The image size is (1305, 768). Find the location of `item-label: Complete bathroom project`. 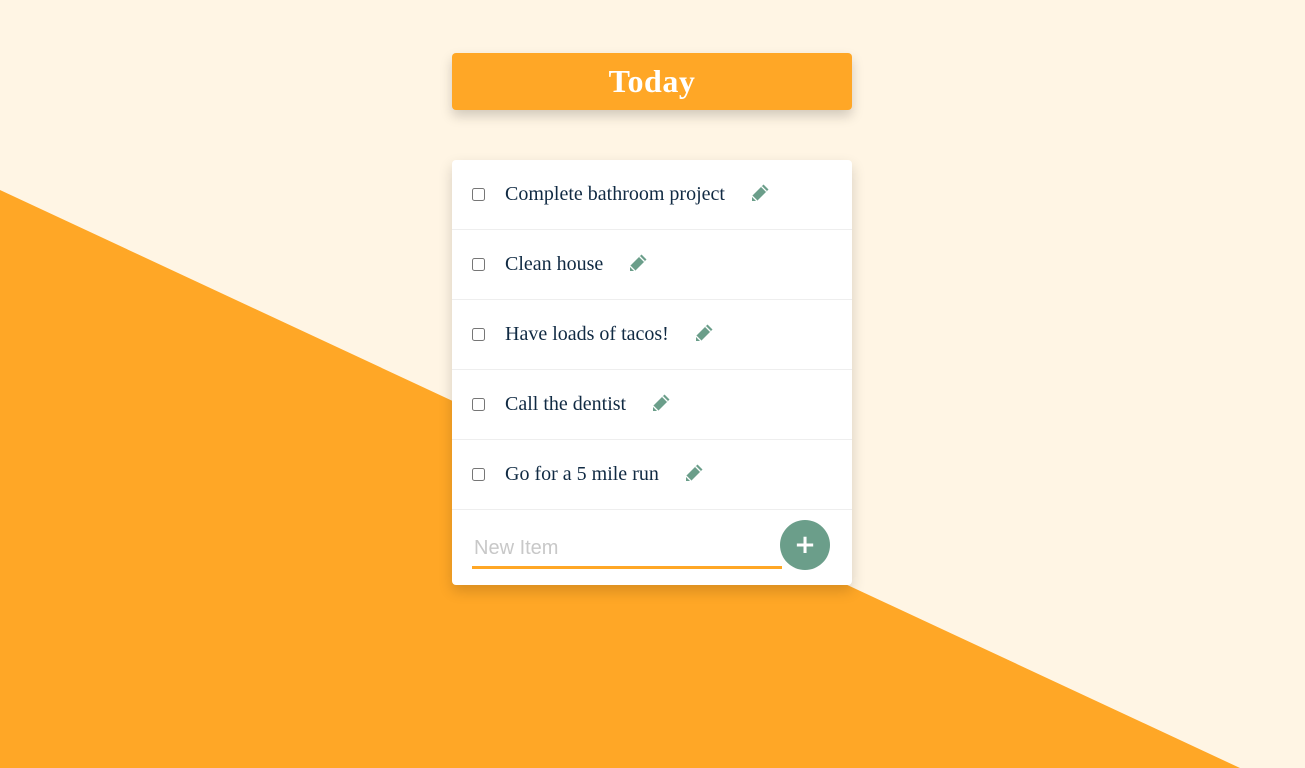

item-label: Complete bathroom project is located at coordinates (615, 194).